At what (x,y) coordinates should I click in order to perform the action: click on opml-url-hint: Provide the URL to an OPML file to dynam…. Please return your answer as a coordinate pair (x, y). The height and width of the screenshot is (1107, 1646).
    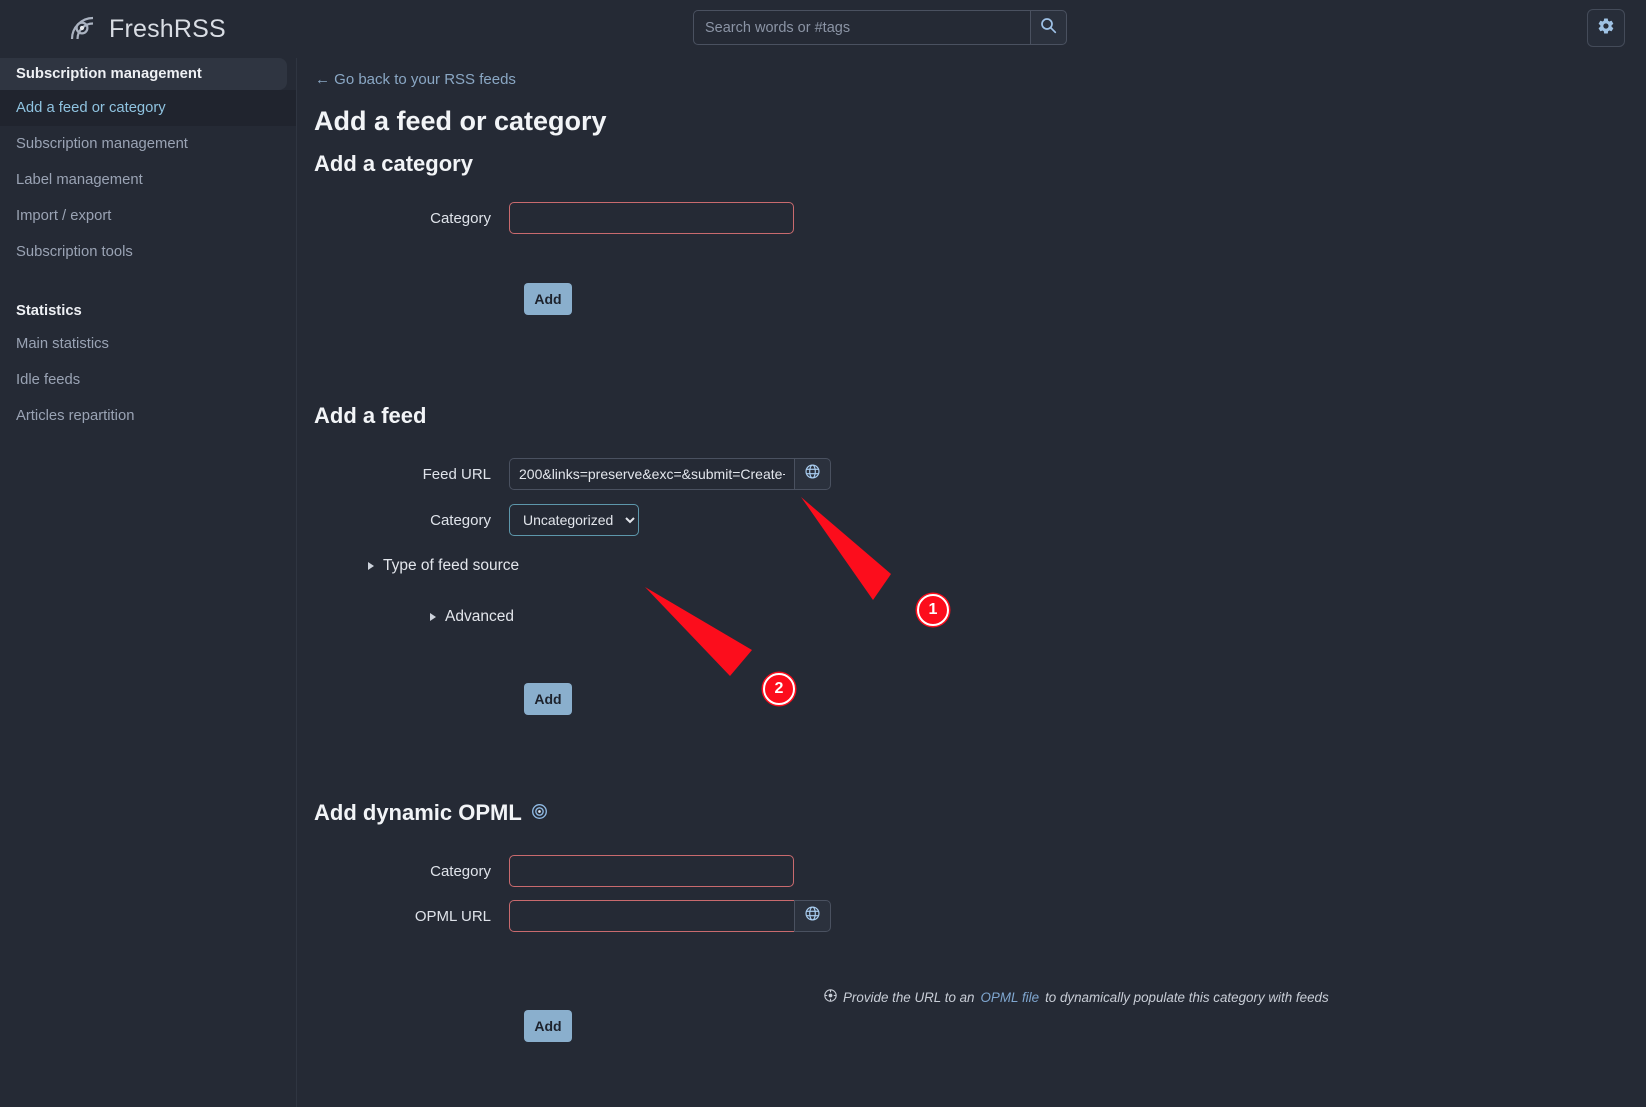
    Looking at the image, I should click on (1076, 997).